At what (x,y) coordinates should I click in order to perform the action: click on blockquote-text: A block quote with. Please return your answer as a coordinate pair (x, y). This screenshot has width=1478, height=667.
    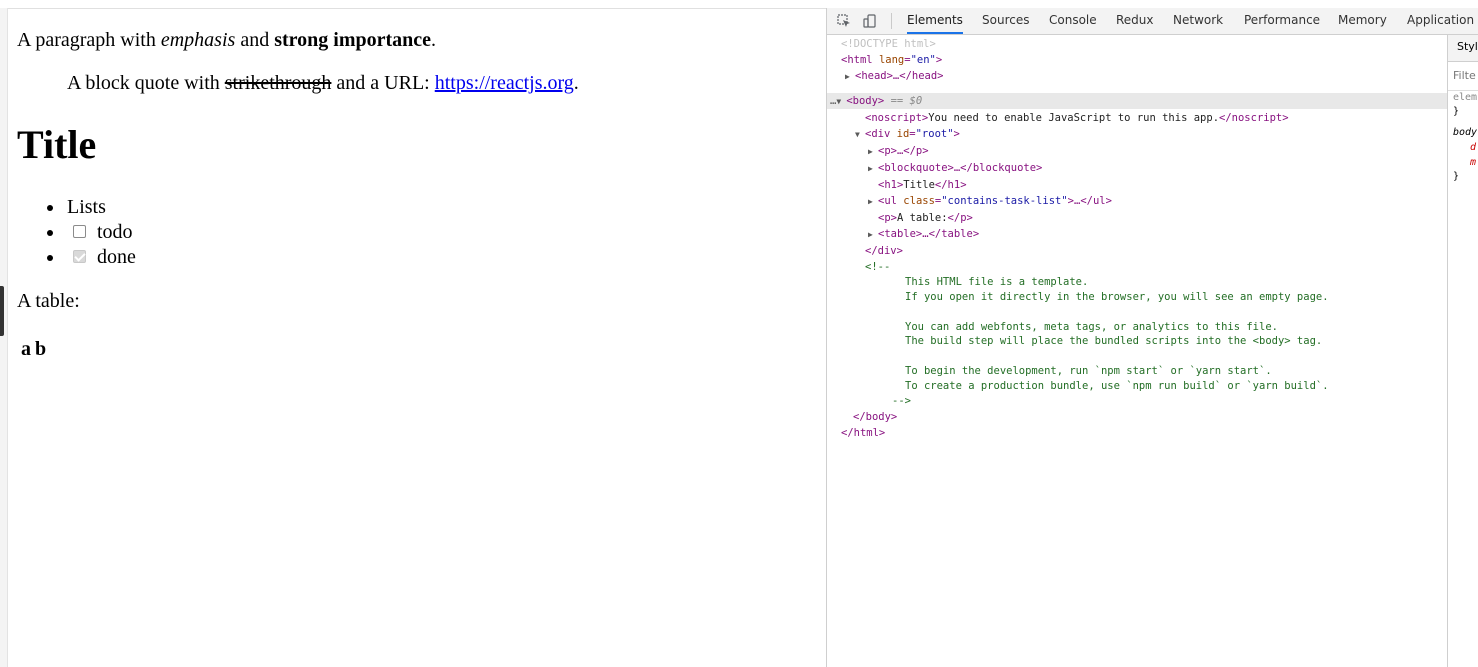
    Looking at the image, I should click on (146, 83).